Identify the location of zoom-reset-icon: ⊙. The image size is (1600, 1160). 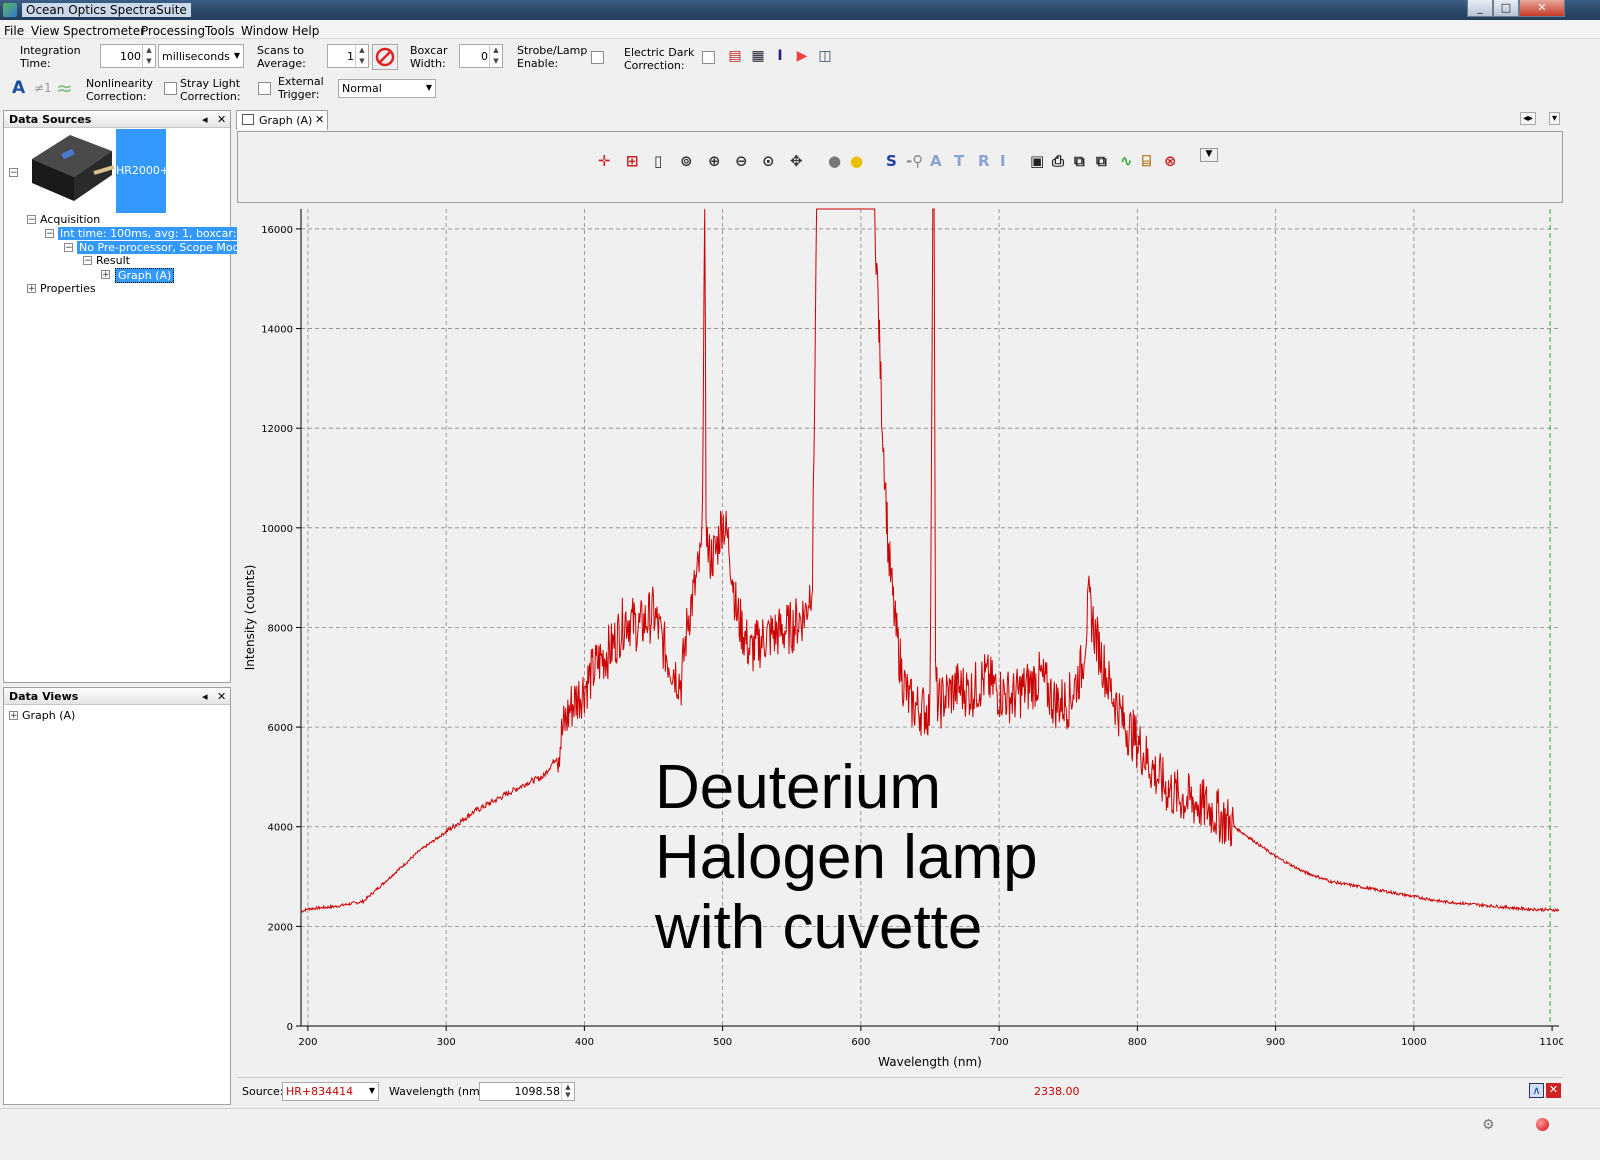
(768, 161).